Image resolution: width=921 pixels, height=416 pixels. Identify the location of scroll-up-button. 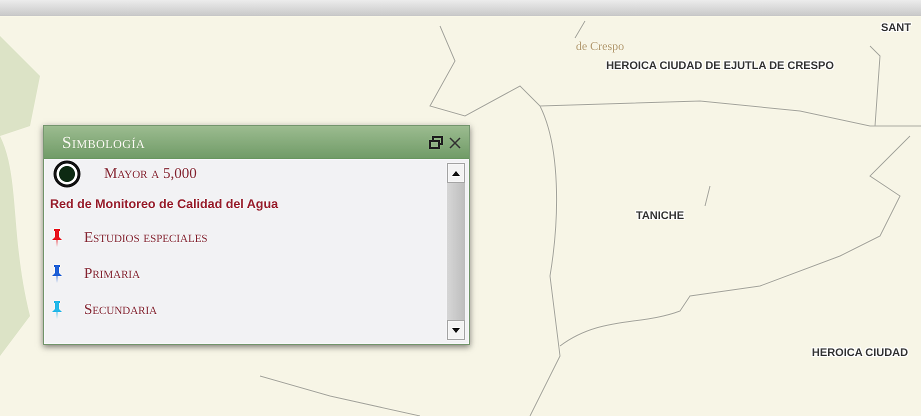
(456, 173).